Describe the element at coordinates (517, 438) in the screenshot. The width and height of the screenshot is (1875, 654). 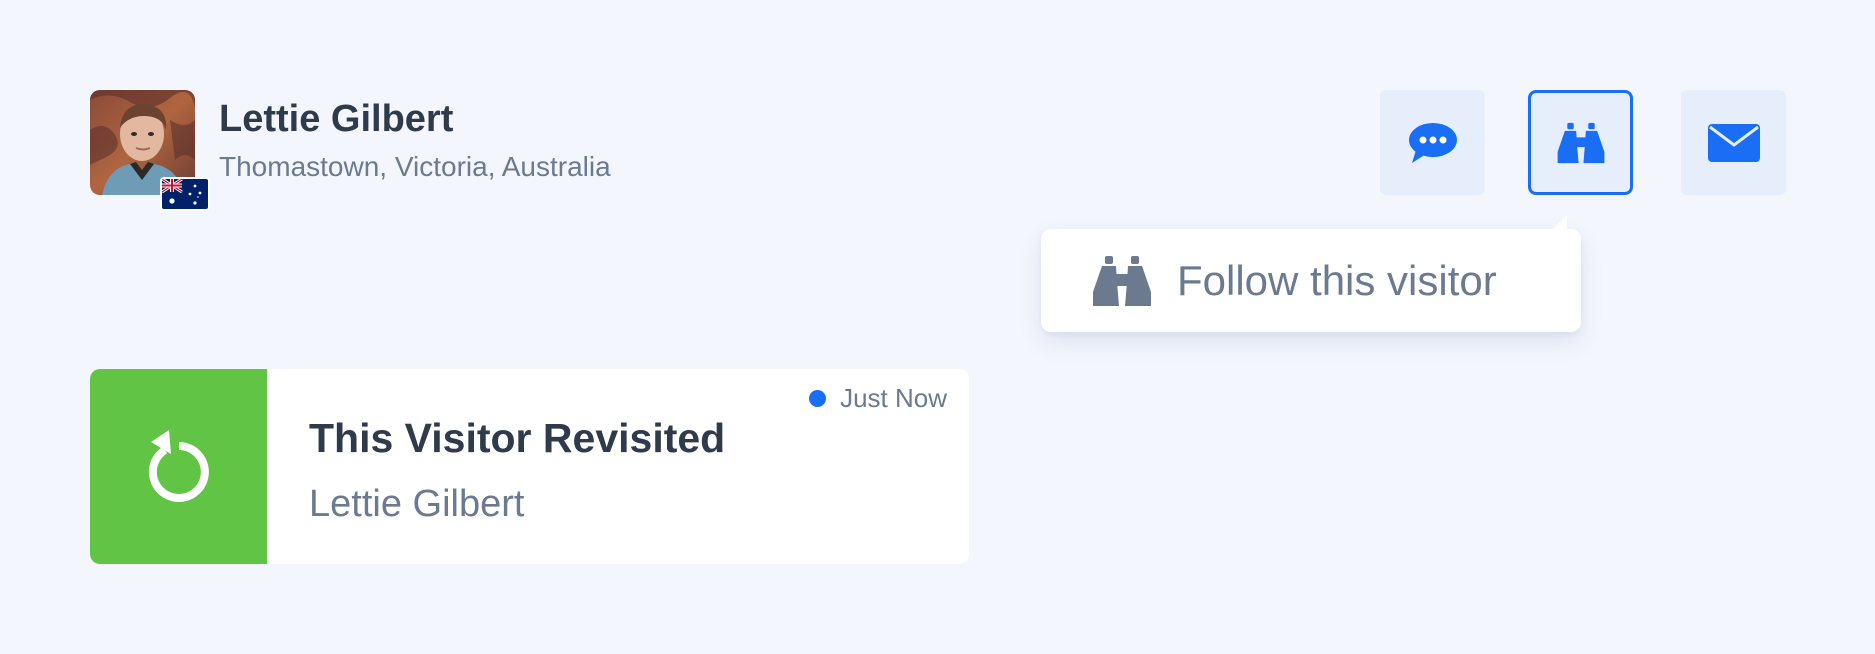
I see `activity-title: This Visitor Revisited` at that location.